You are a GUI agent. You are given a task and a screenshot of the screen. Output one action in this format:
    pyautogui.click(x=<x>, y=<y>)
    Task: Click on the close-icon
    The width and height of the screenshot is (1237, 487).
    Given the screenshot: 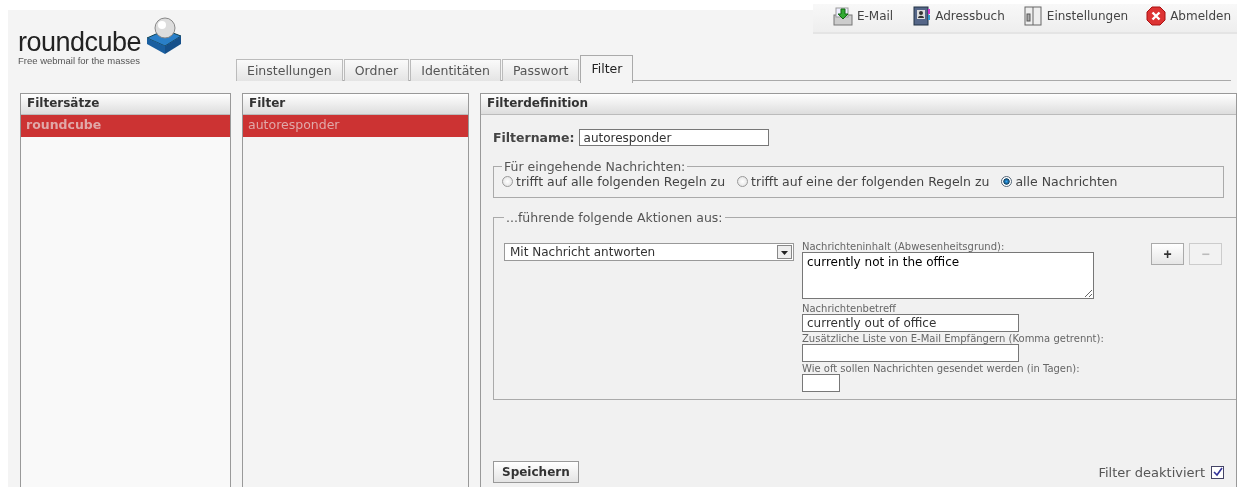 What is the action you would take?
    pyautogui.click(x=1156, y=16)
    